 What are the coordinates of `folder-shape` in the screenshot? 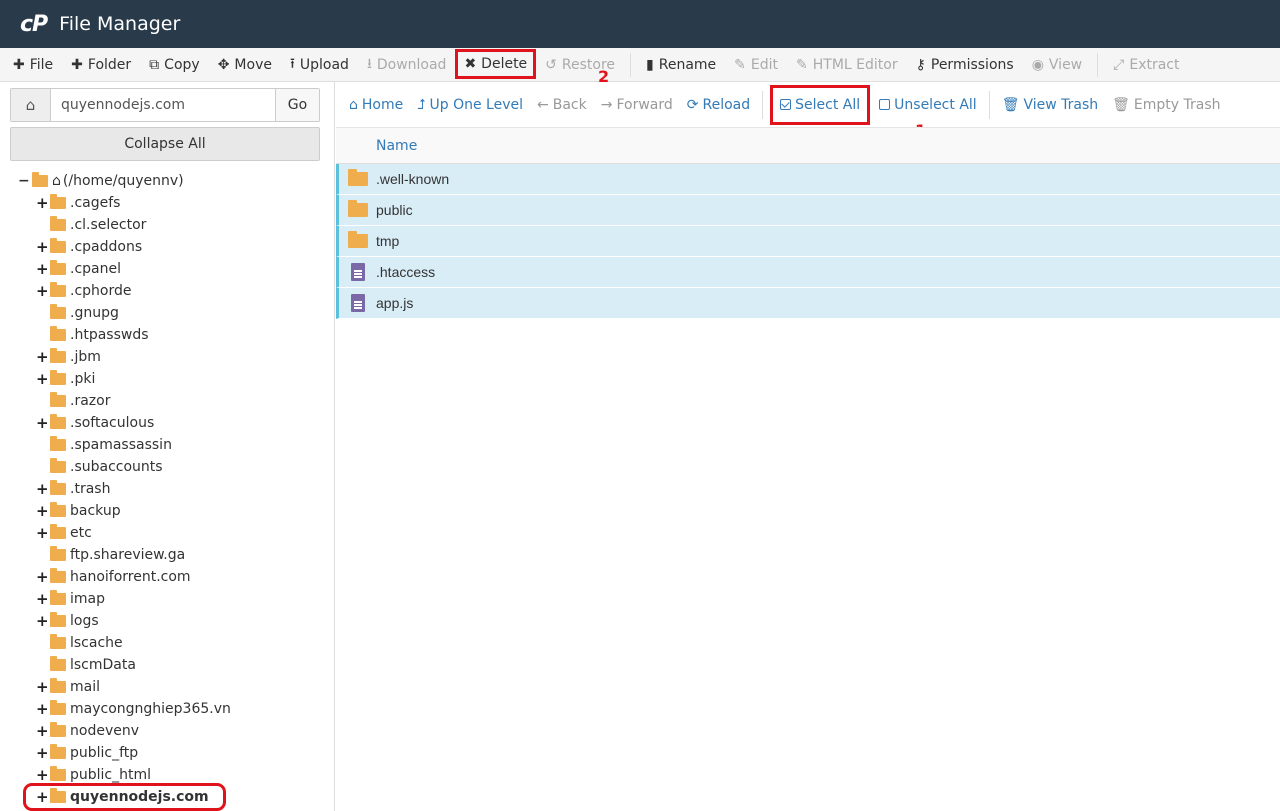 It's located at (357, 177).